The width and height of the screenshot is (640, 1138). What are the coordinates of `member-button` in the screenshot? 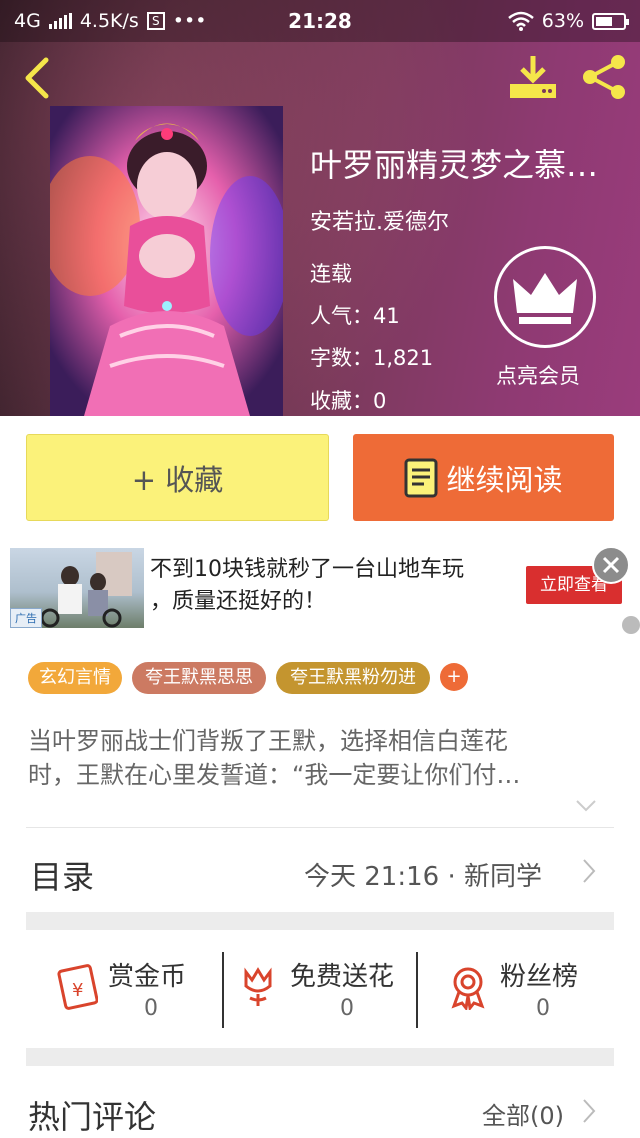 It's located at (545, 297).